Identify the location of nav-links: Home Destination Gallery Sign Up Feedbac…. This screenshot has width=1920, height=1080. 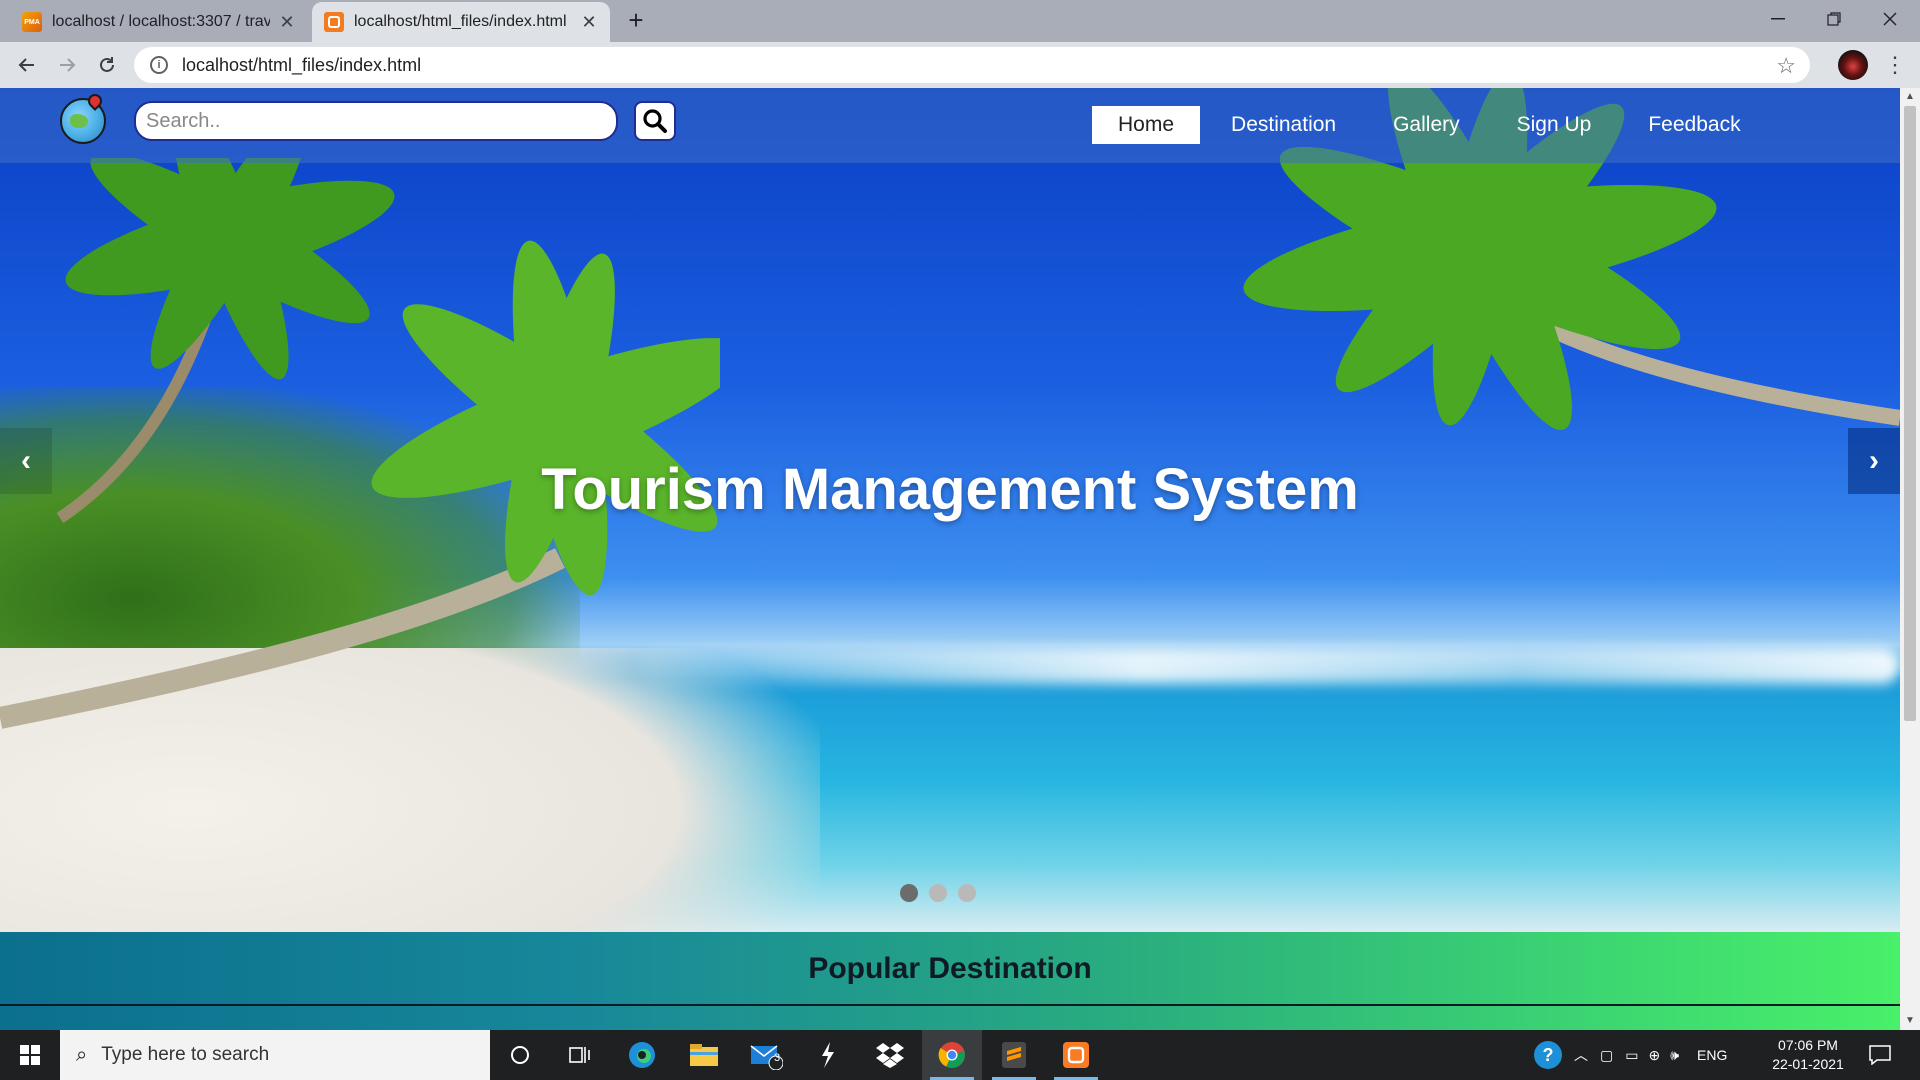
(1432, 125).